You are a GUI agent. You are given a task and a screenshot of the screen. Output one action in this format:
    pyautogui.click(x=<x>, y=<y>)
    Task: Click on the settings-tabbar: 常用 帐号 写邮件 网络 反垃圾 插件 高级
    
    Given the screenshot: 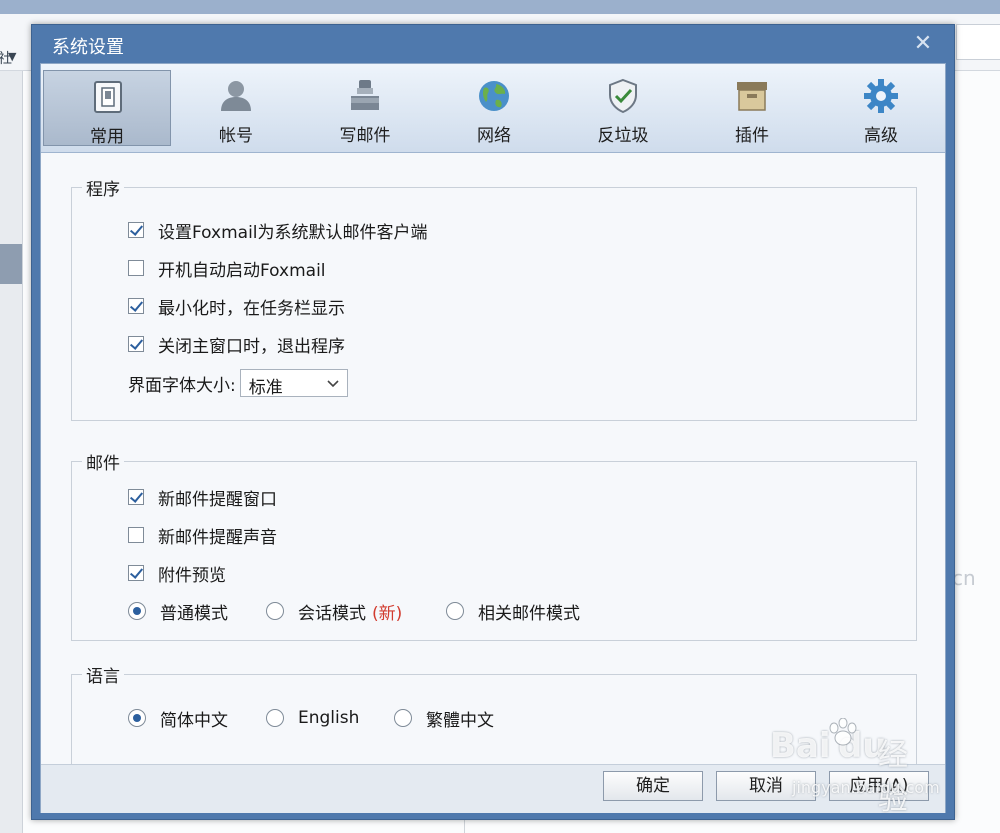 What is the action you would take?
    pyautogui.click(x=493, y=108)
    